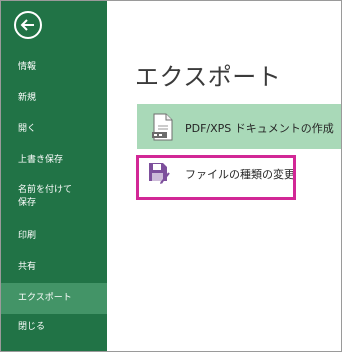 The height and width of the screenshot is (352, 342). Describe the element at coordinates (208, 77) in the screenshot. I see `page-title: エクスポート` at that location.